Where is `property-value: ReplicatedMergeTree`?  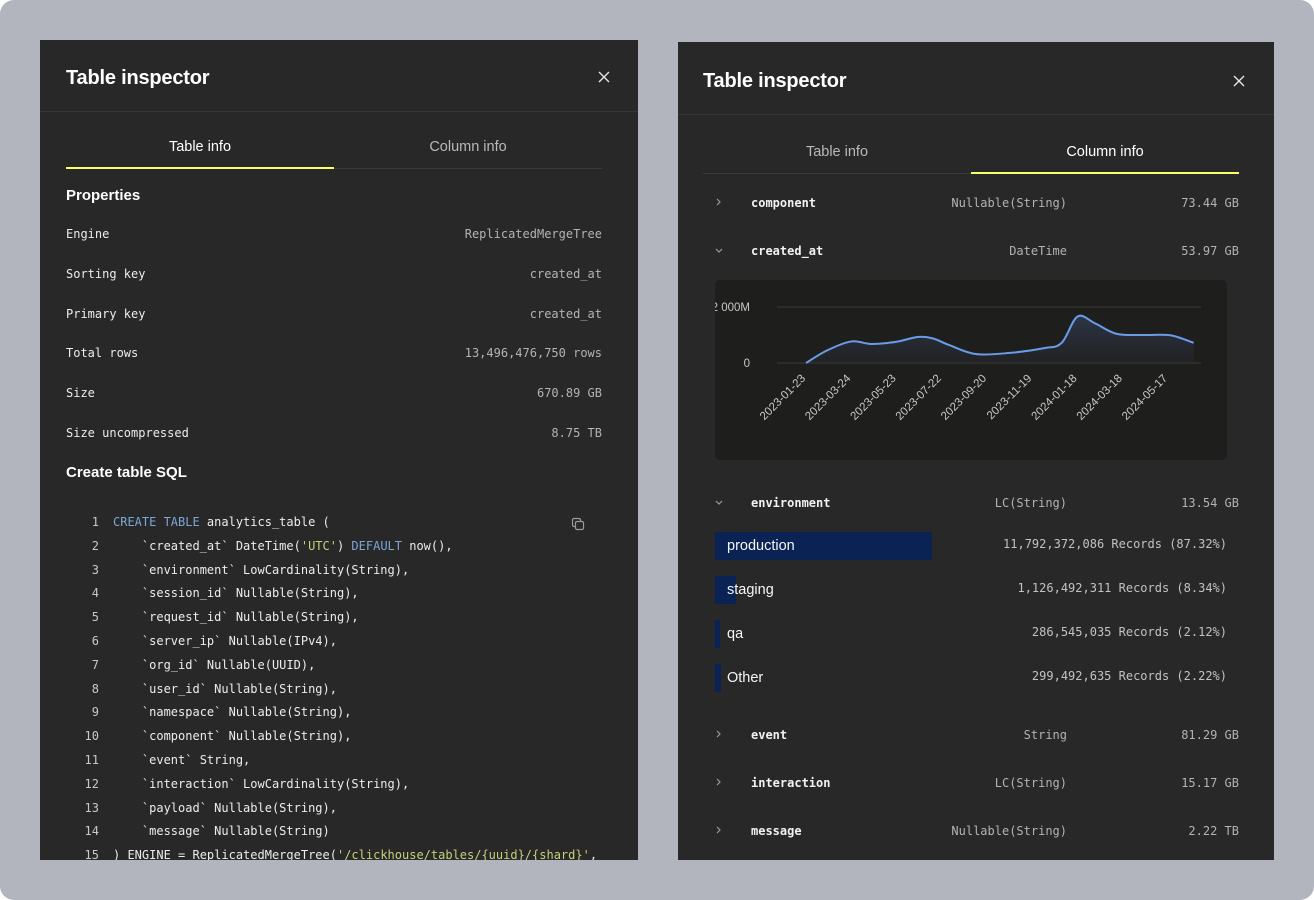
property-value: ReplicatedMergeTree is located at coordinates (533, 234).